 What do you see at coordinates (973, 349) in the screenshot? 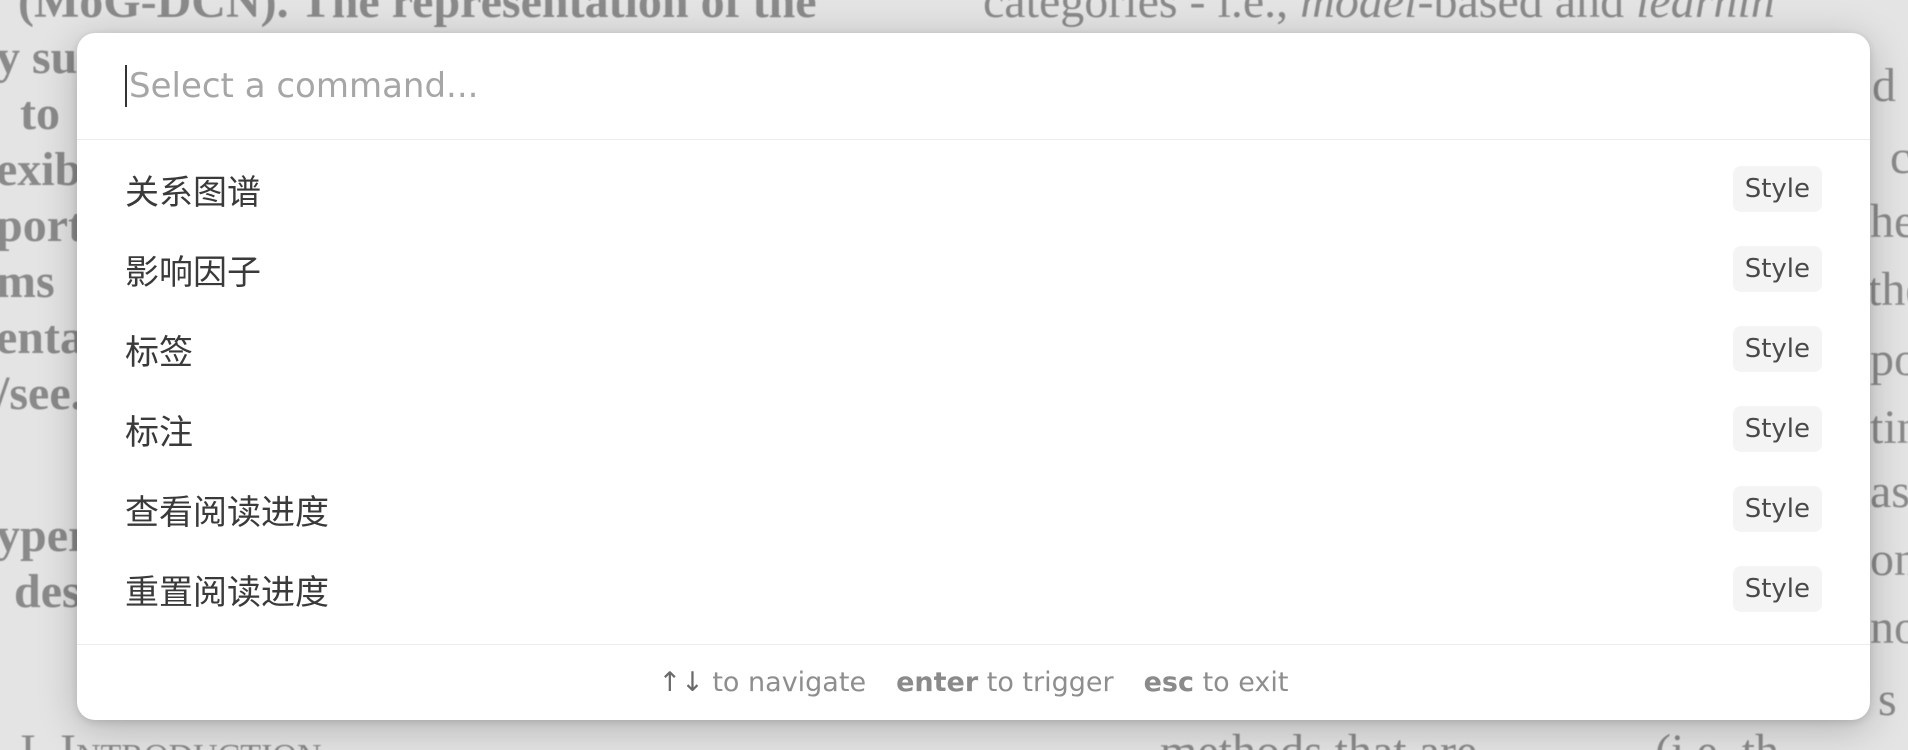
I see `command-item-tags: 标签 Style` at bounding box center [973, 349].